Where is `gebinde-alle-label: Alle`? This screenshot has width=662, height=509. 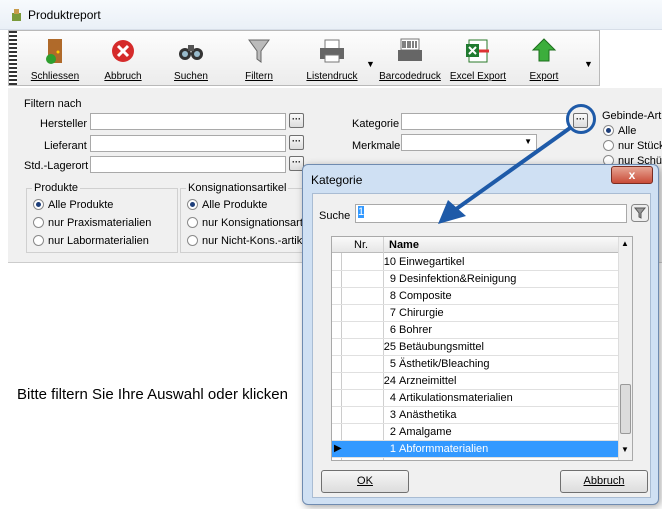 gebinde-alle-label: Alle is located at coordinates (627, 131).